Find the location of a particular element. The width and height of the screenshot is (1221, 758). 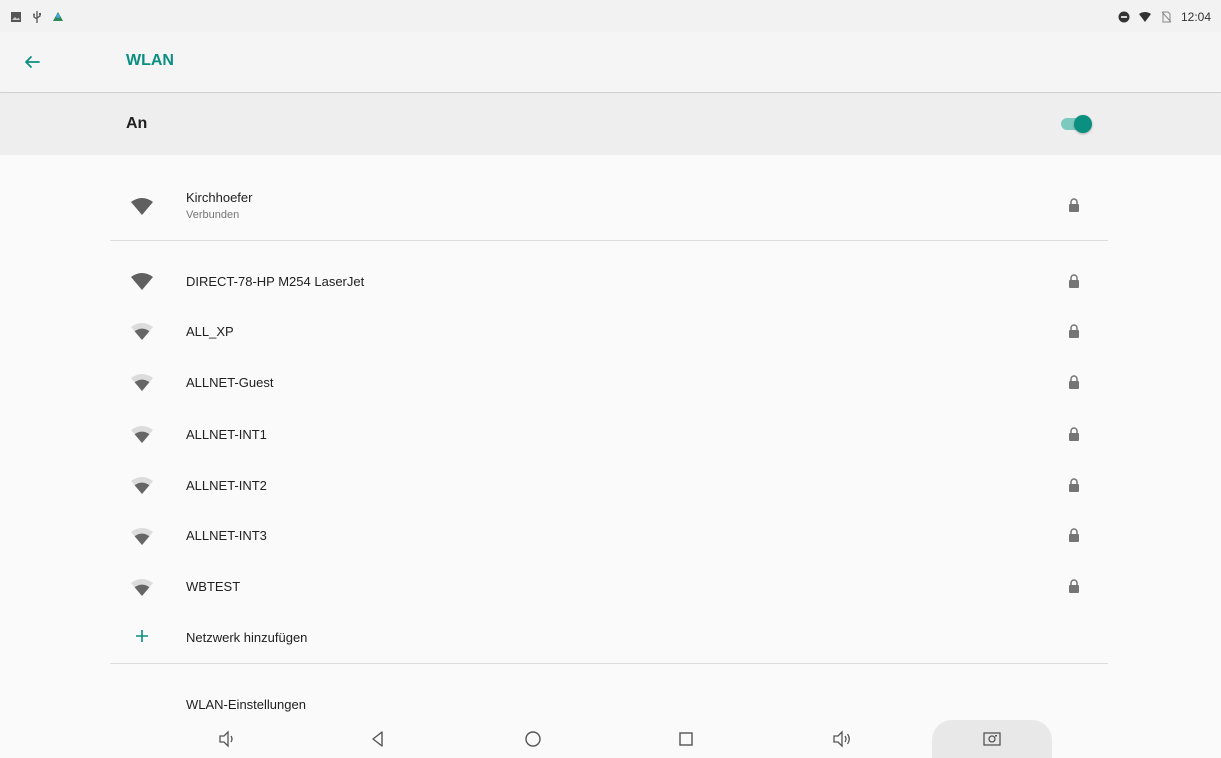

network-item: ALLNET-Guest is located at coordinates (609, 381).